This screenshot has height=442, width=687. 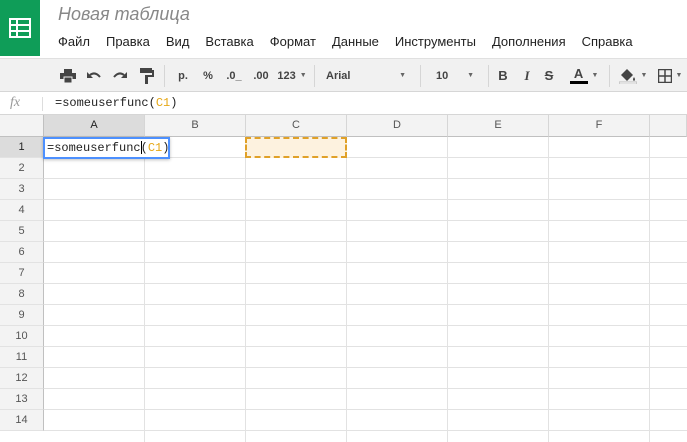 What do you see at coordinates (178, 42) in the screenshot?
I see `menu-view: Вид` at bounding box center [178, 42].